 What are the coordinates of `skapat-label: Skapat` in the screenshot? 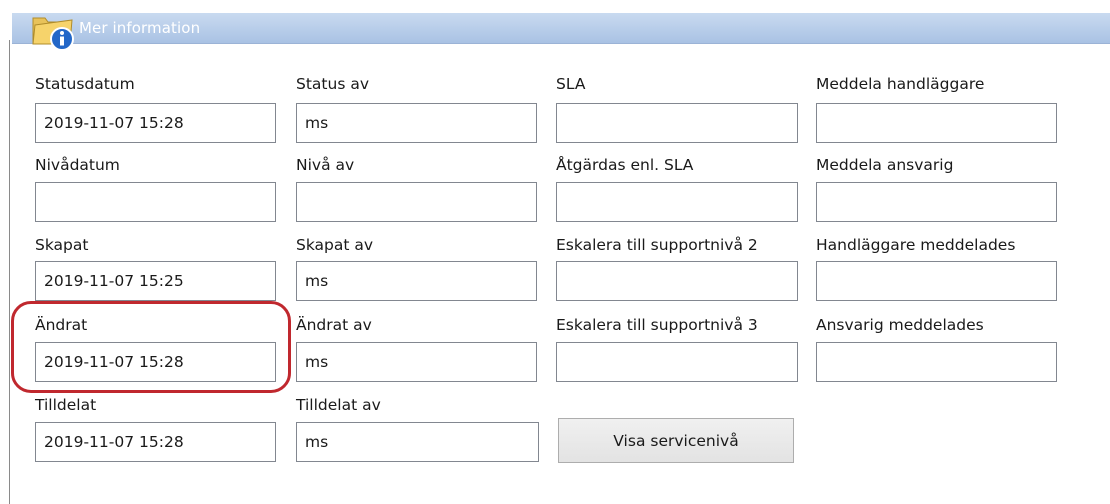 It's located at (62, 245).